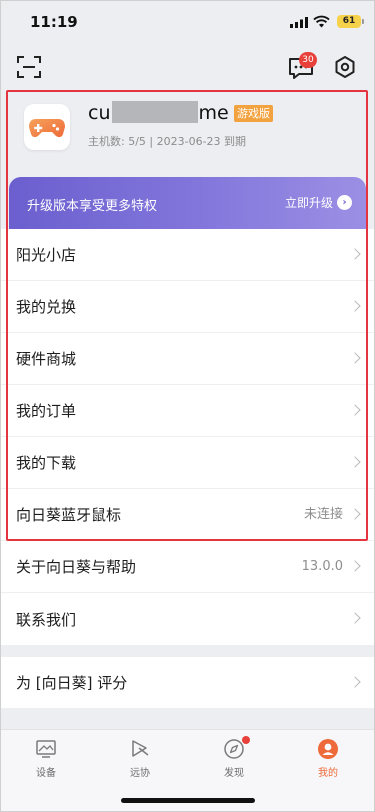  Describe the element at coordinates (253, 113) in the screenshot. I see `edition-badge: 游戏版` at that location.